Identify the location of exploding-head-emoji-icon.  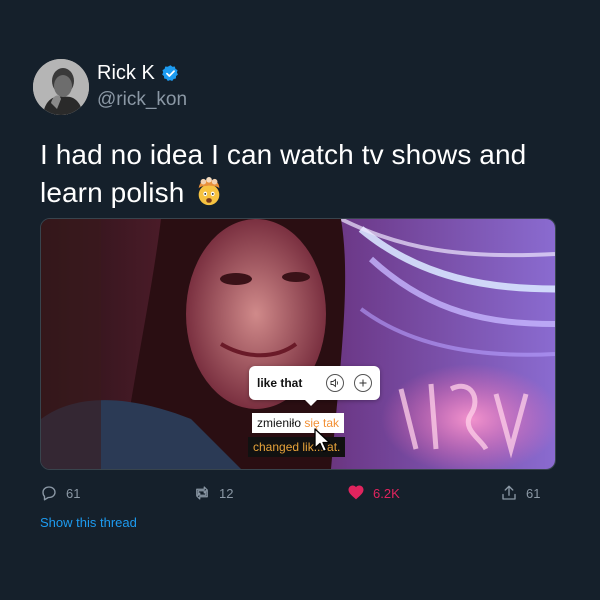
(209, 191).